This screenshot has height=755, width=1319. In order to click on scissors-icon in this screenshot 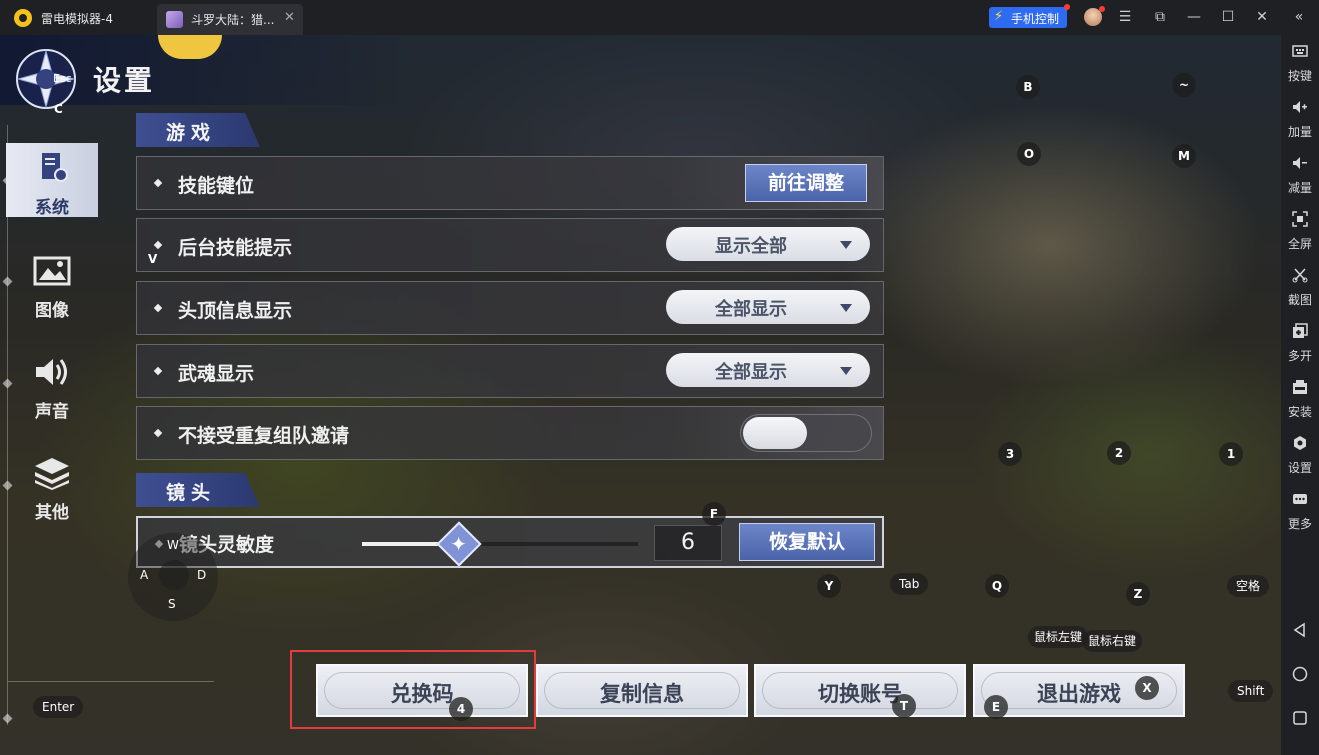, I will do `click(1300, 275)`.